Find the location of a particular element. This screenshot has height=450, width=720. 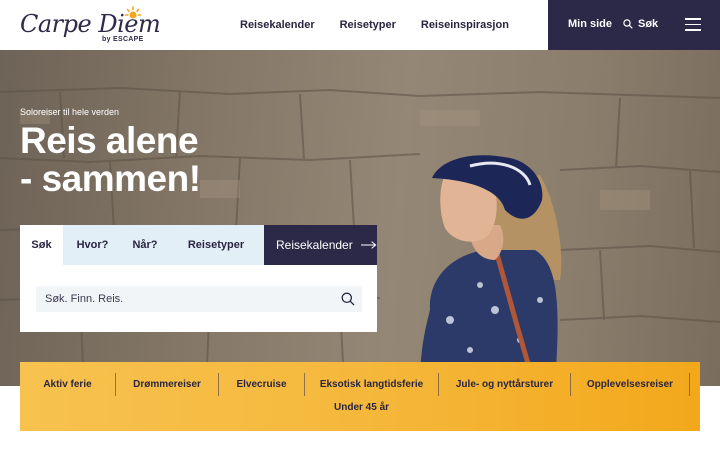

header-search-button: Søk is located at coordinates (640, 24).